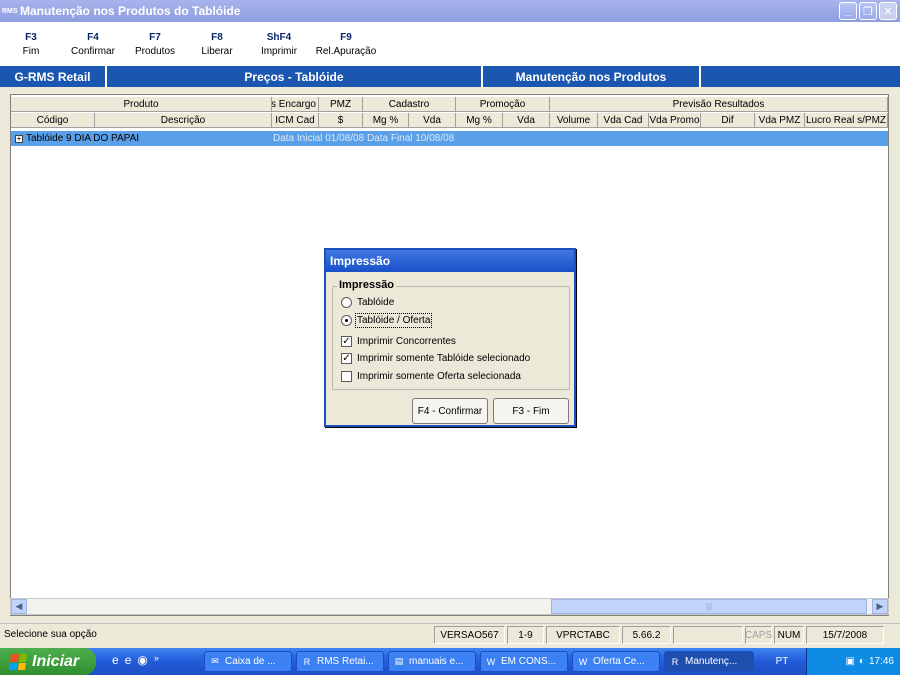 This screenshot has width=900, height=675. Describe the element at coordinates (279, 37) in the screenshot. I see `tool-key: ShF4` at that location.